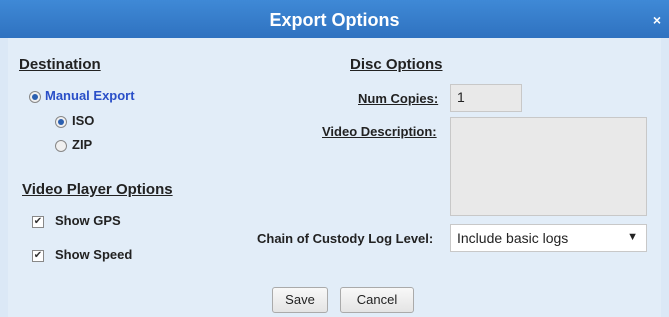  What do you see at coordinates (486, 98) in the screenshot?
I see `num-copies-input: 1` at bounding box center [486, 98].